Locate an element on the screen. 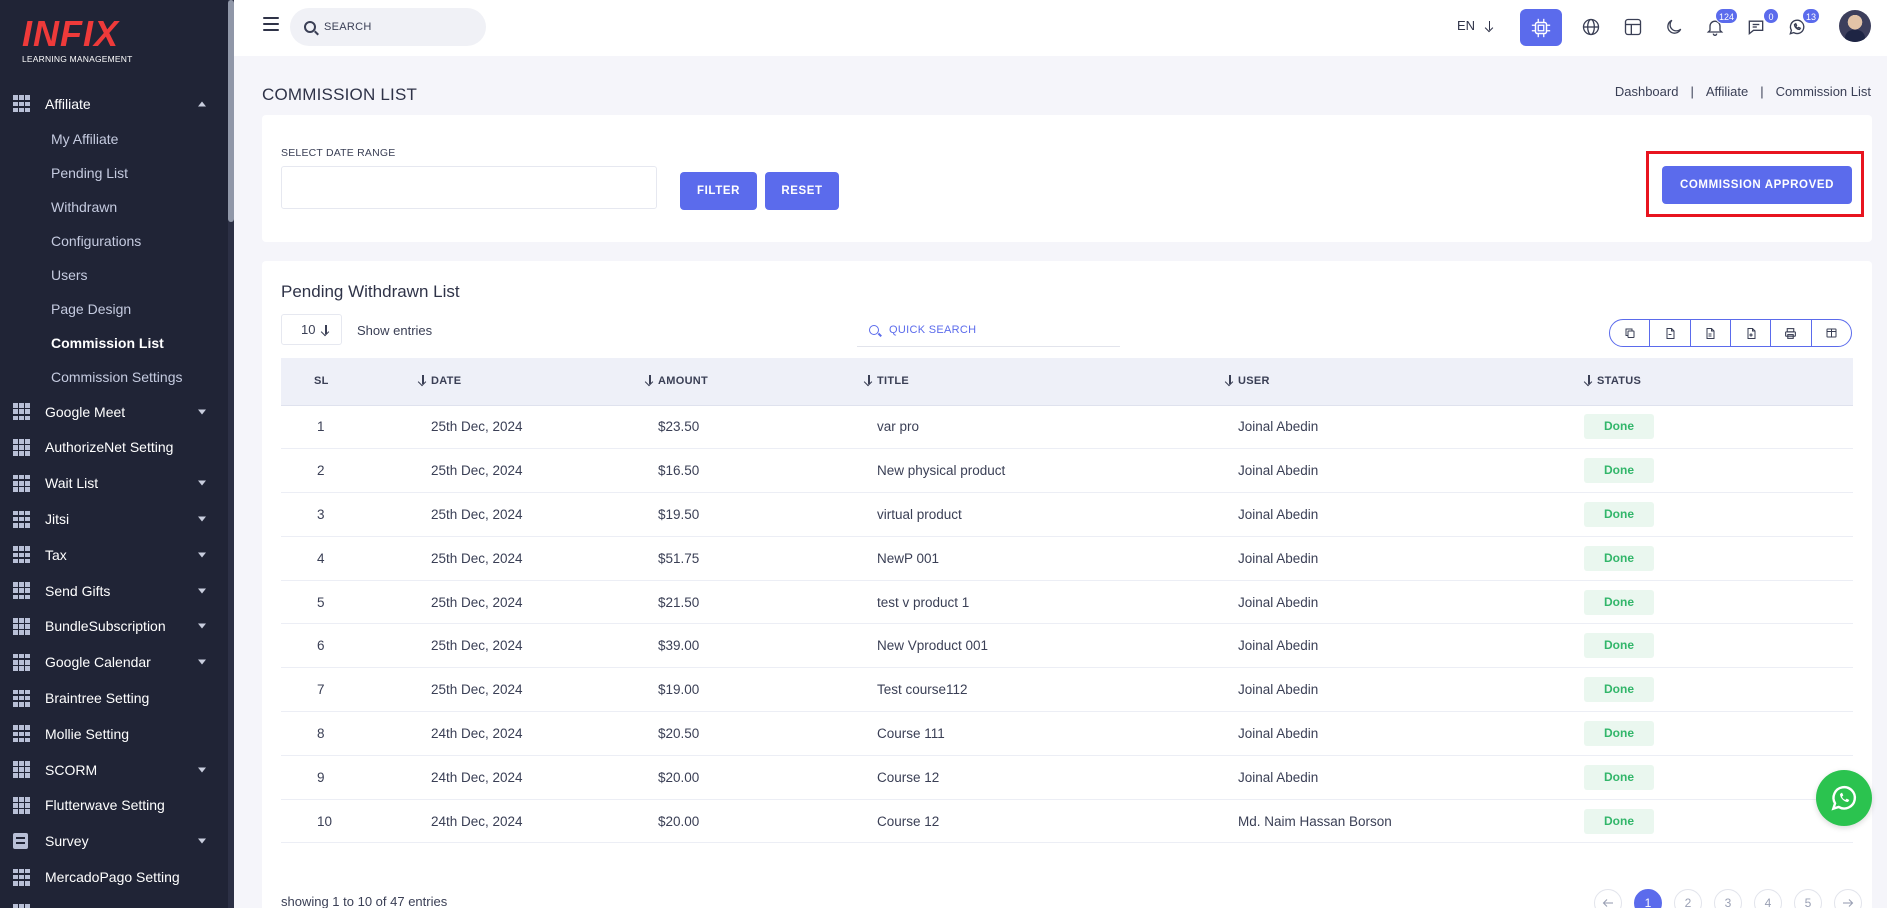  sidebar-item-tax: Tax is located at coordinates (114, 555).